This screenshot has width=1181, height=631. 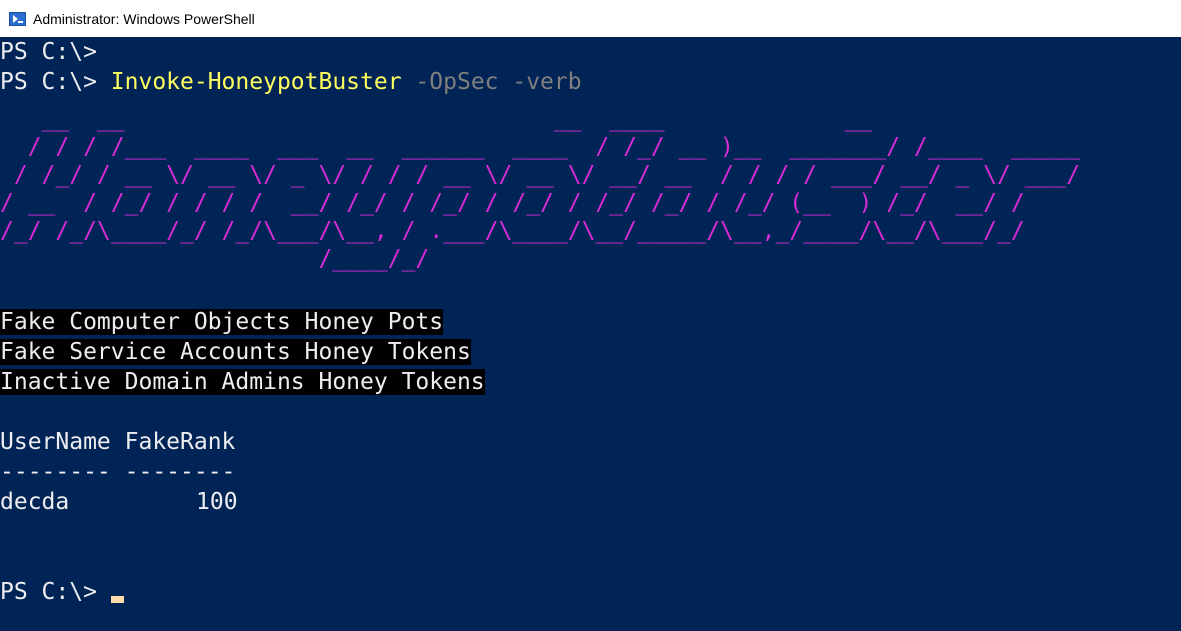 I want to click on cell-fakerank: 100, so click(x=217, y=502).